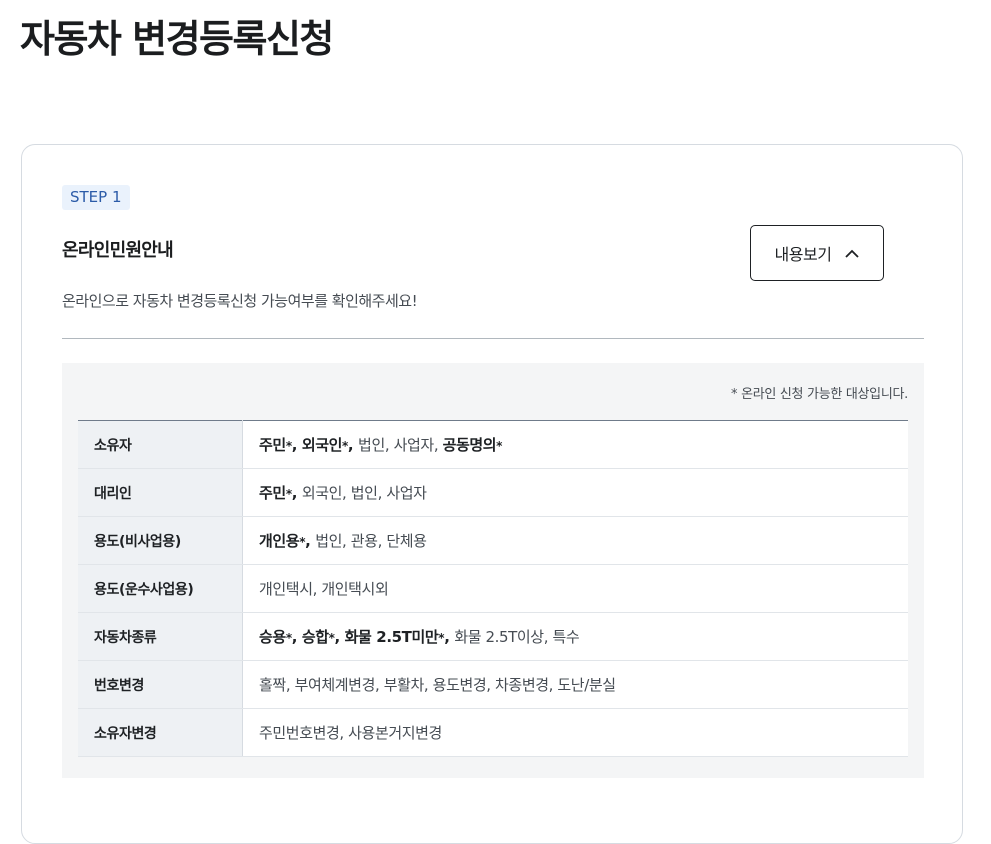 Image resolution: width=991 pixels, height=844 pixels. Describe the element at coordinates (335, 685) in the screenshot. I see `value-item: 부여체계변경` at that location.